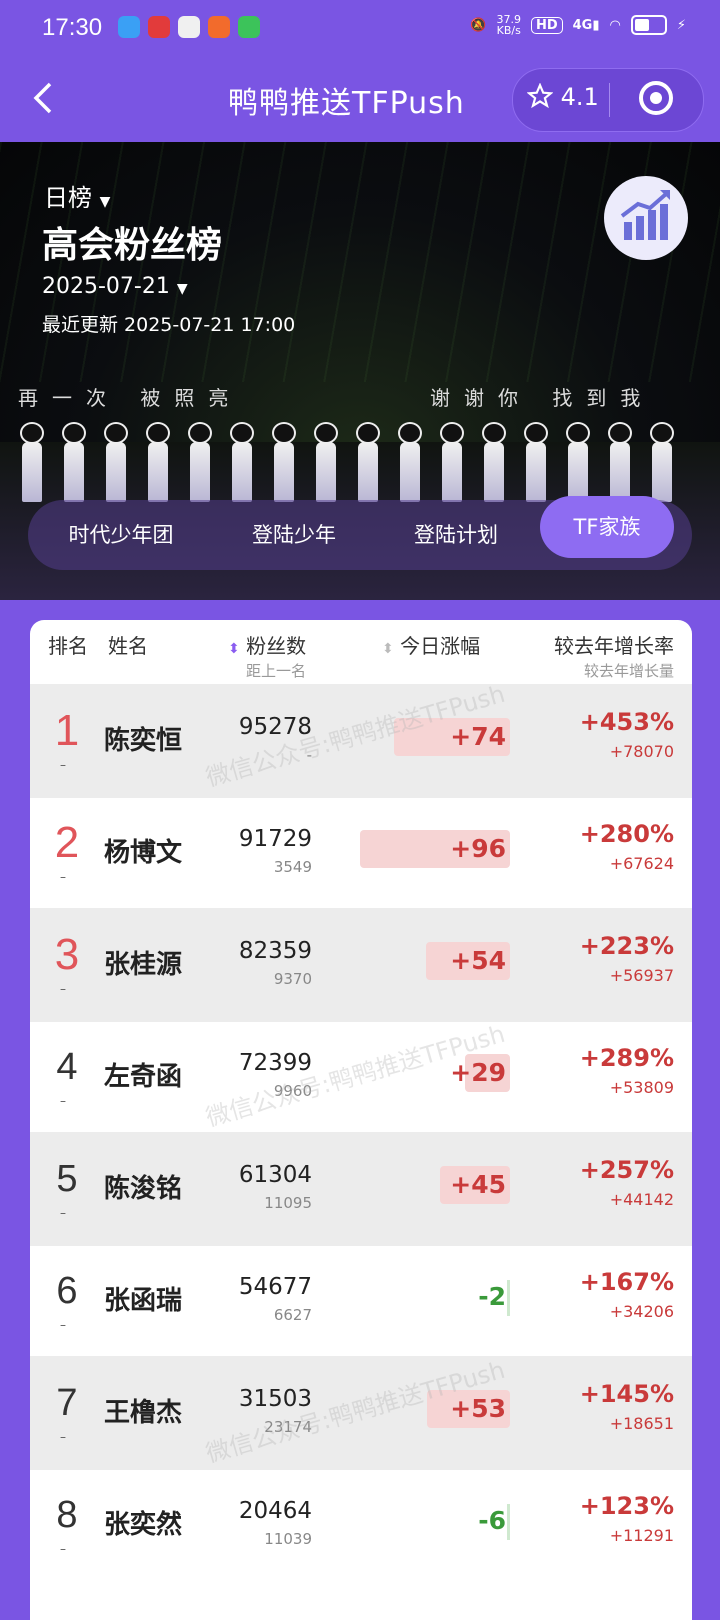 The image size is (720, 1620). Describe the element at coordinates (626, 834) in the screenshot. I see `yoy-rate: +280%` at that location.